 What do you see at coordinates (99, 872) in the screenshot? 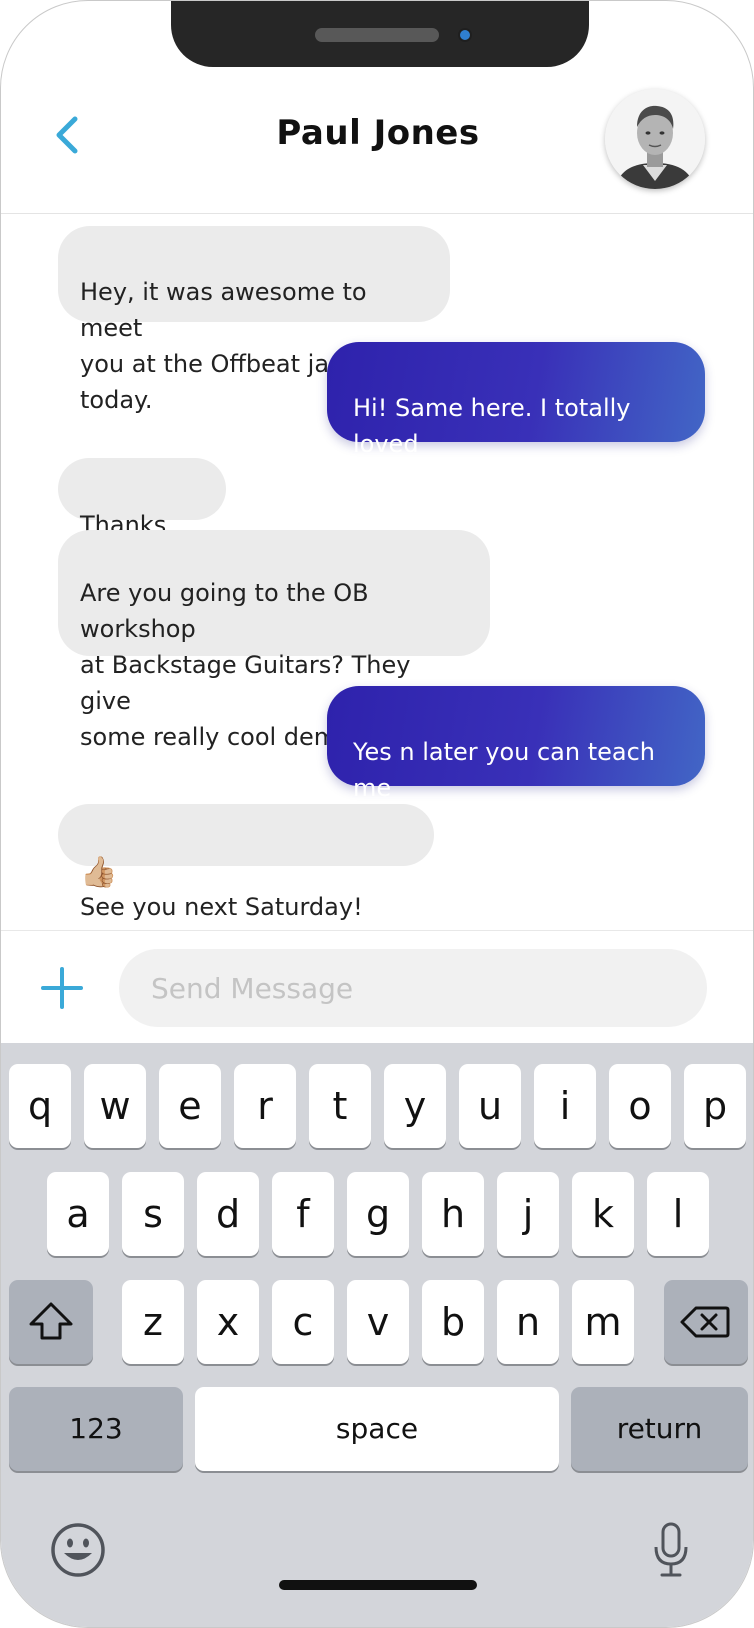
I see `thumbs-up-icon: 👍🏼` at bounding box center [99, 872].